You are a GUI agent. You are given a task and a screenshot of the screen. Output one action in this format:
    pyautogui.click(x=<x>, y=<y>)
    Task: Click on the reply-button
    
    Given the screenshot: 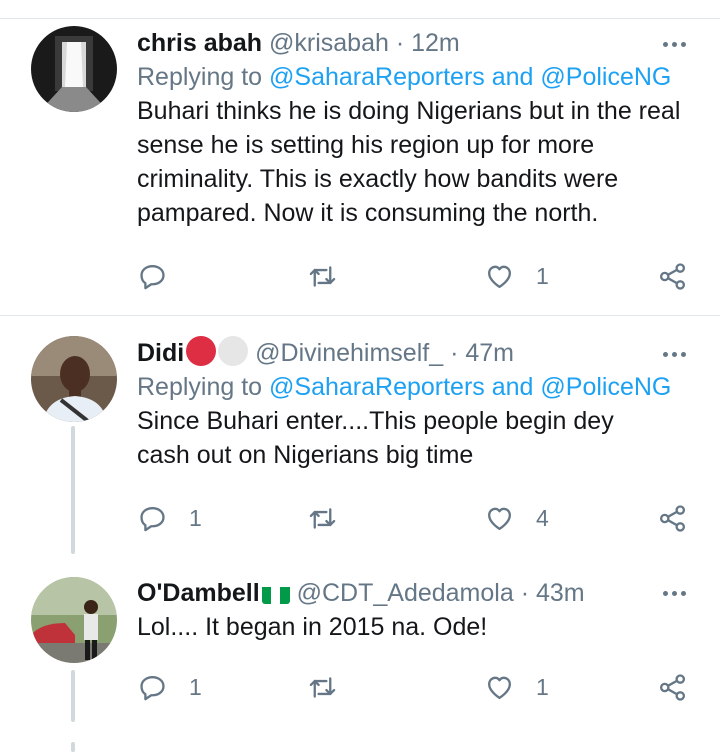 What is the action you would take?
    pyautogui.click(x=163, y=276)
    